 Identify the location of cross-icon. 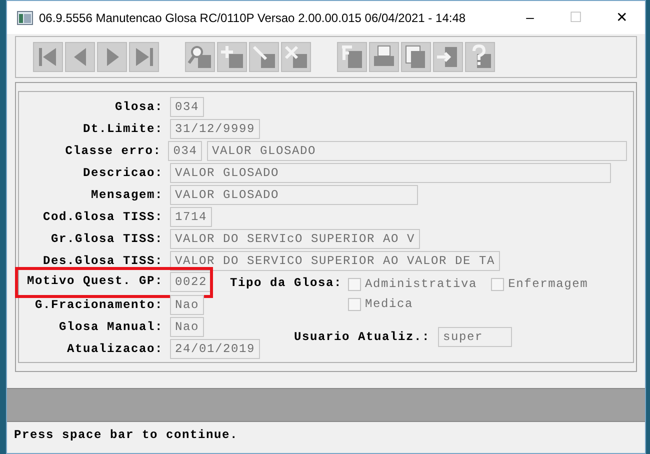
(296, 57).